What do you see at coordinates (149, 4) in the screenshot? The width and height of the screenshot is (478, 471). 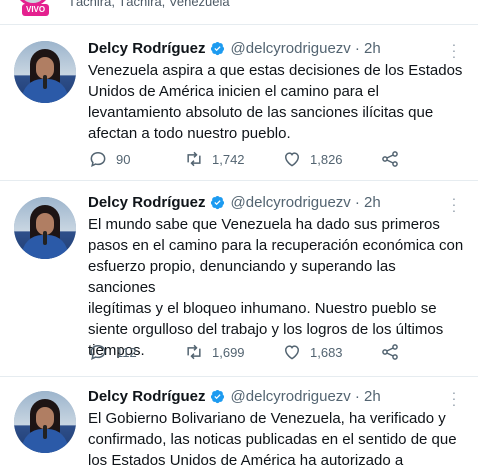 I see `location-text: Táchira, Táchira, Venezuela` at bounding box center [149, 4].